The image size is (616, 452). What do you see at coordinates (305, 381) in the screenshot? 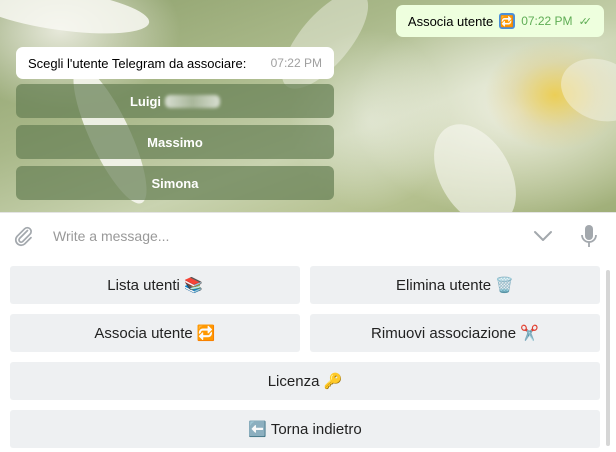
I see `licenza-button: Licenza 🔑` at bounding box center [305, 381].